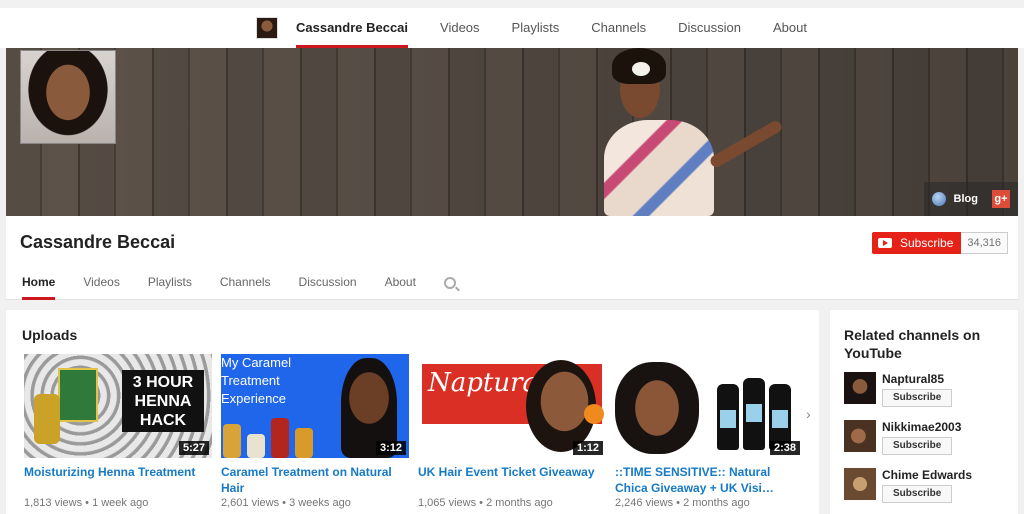 The height and width of the screenshot is (514, 1024). Describe the element at coordinates (1001, 199) in the screenshot. I see `google-plus-icon: g+` at that location.